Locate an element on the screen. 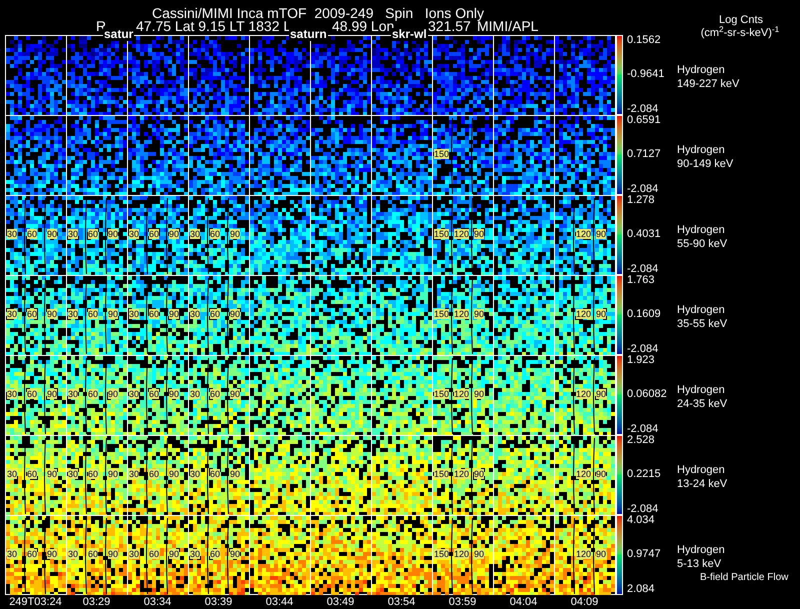 The height and width of the screenshot is (609, 800). scale-mid-label: 0.9747 is located at coordinates (644, 554).